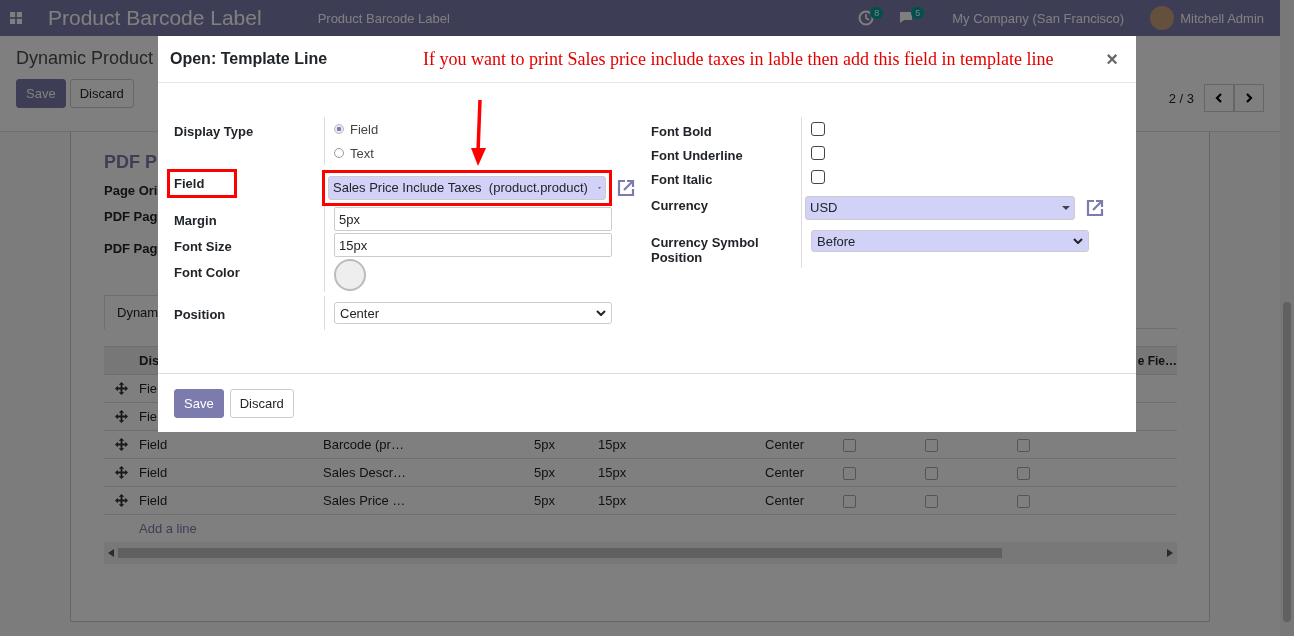  Describe the element at coordinates (738, 59) in the screenshot. I see `annotation-note: If you want to print Sales price include taxes in lable then add this field in template line` at that location.